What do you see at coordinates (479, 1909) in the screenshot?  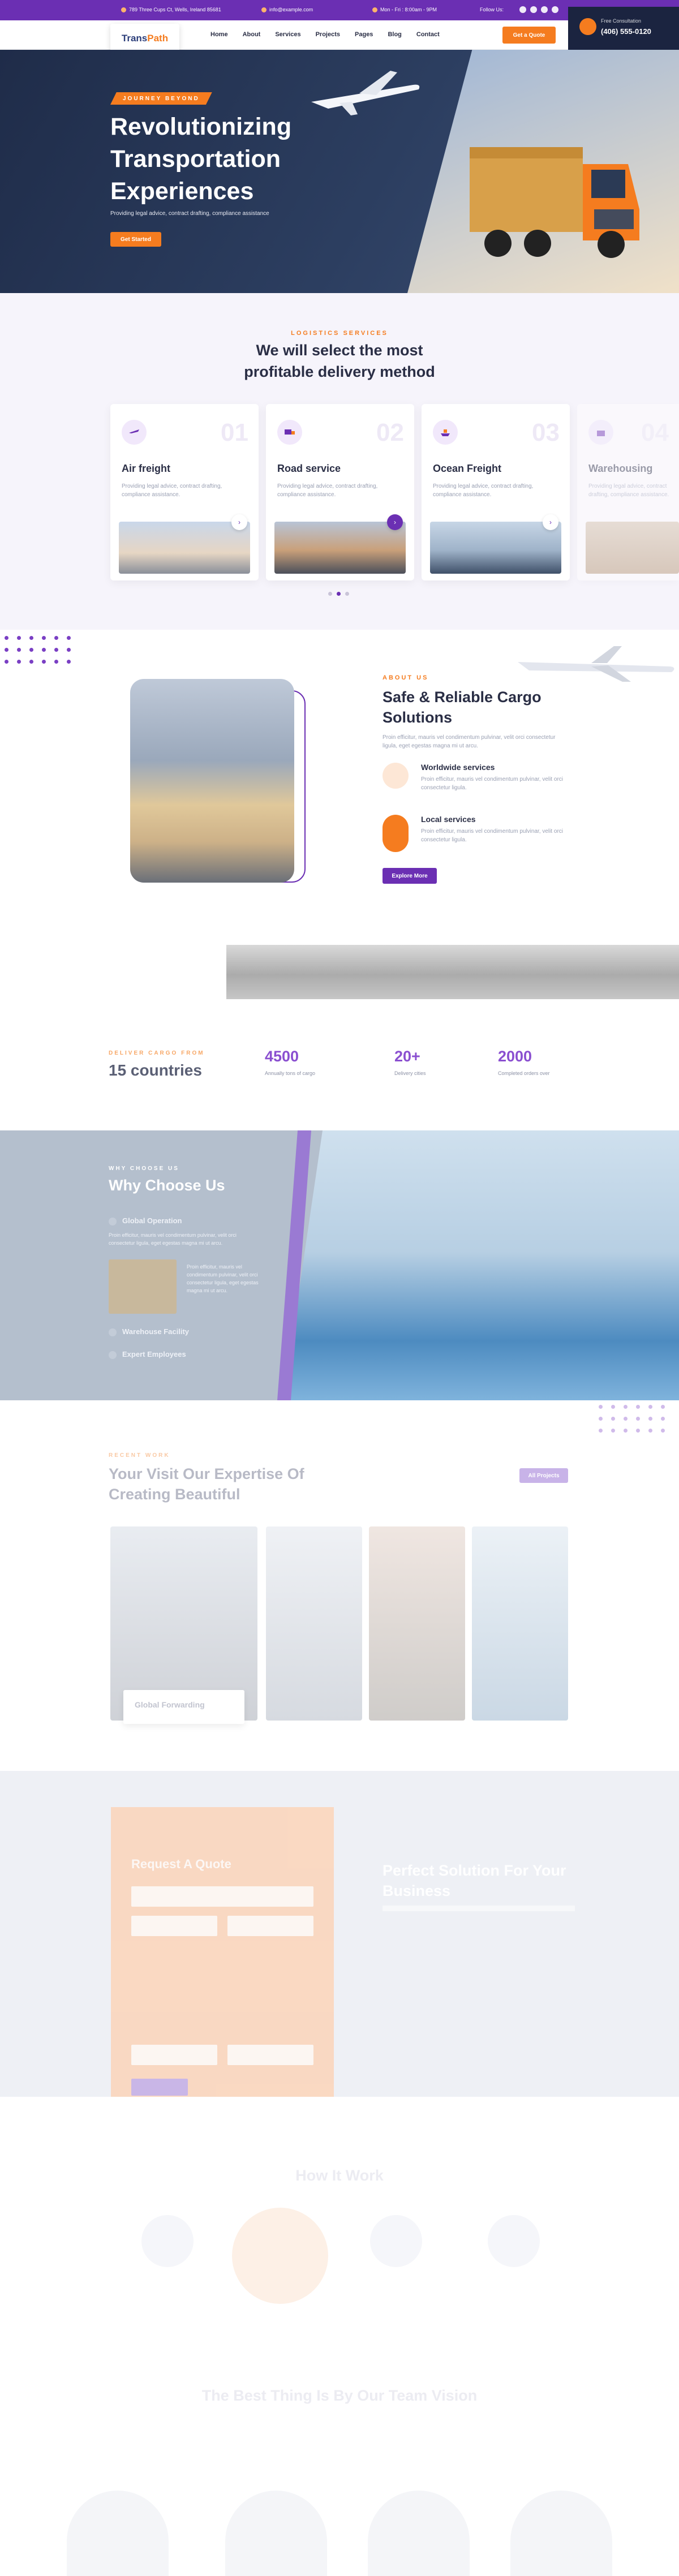 I see `contact-right-text` at bounding box center [479, 1909].